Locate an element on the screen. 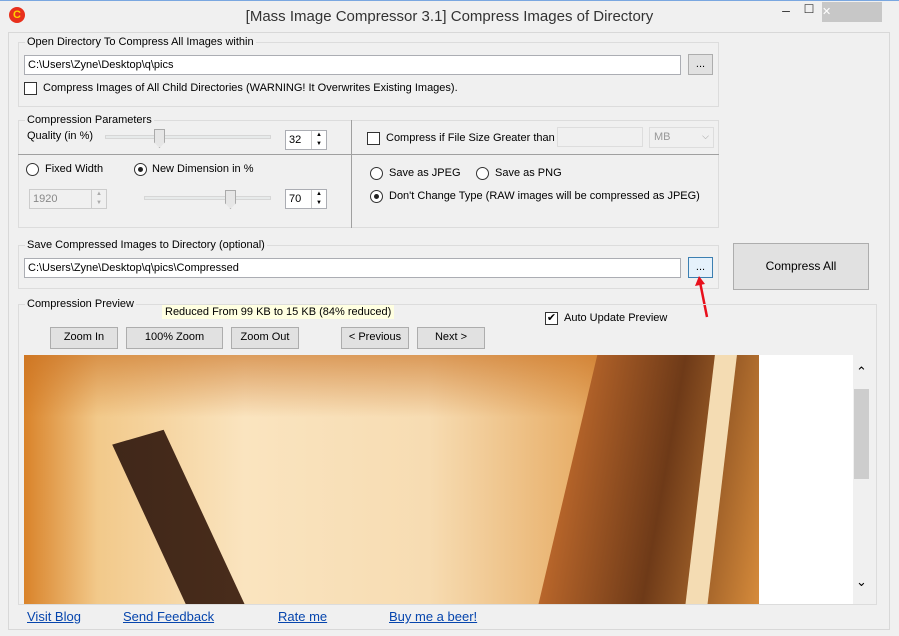 Image resolution: width=899 pixels, height=636 pixels. quality-spinner: 32 ▲ ▼ is located at coordinates (306, 140).